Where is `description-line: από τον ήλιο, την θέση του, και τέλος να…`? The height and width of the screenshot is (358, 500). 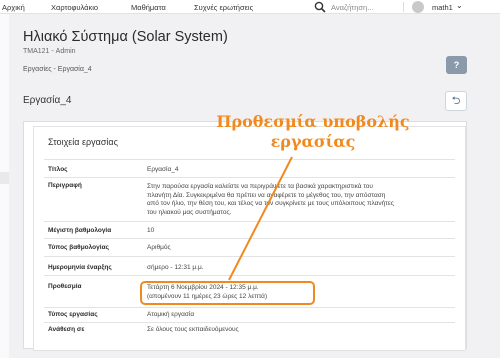 description-line: από τον ήλιο, την θέση του, και τέλος να… is located at coordinates (270, 203).